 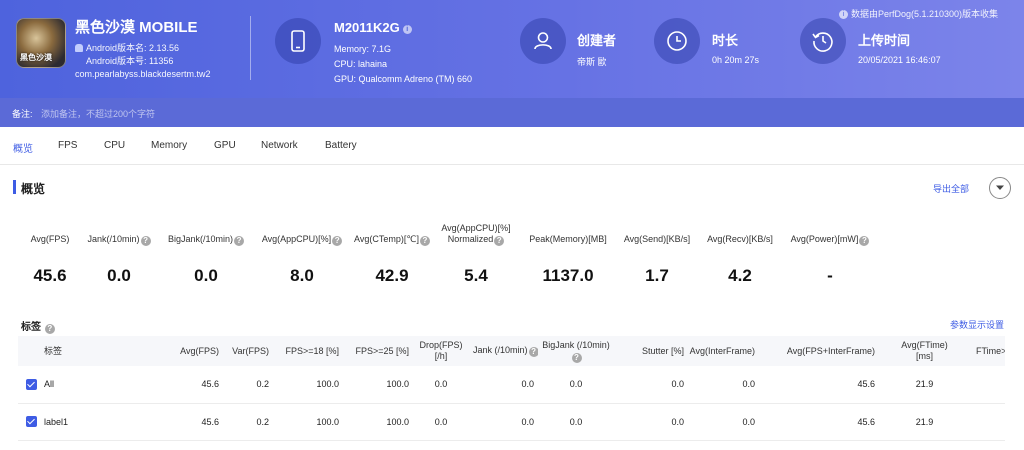 What do you see at coordinates (657, 239) in the screenshot?
I see `metric-label: Avg(Send)[KB/s]` at bounding box center [657, 239].